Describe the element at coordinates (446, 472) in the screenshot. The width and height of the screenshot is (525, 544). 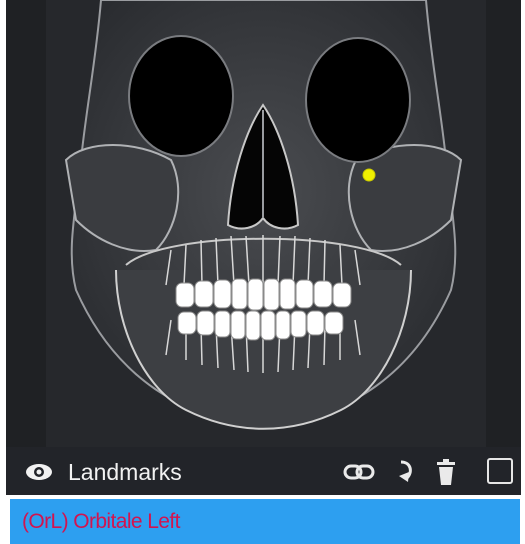
I see `trash-icon` at that location.